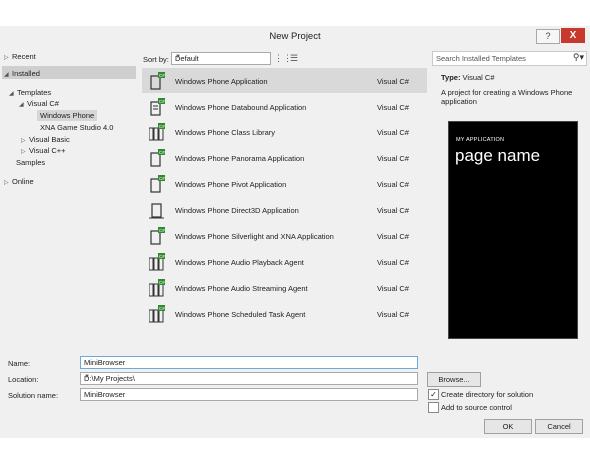  Describe the element at coordinates (76, 127) in the screenshot. I see `nav-item-xna: XNA Game Studio 4.0` at that location.